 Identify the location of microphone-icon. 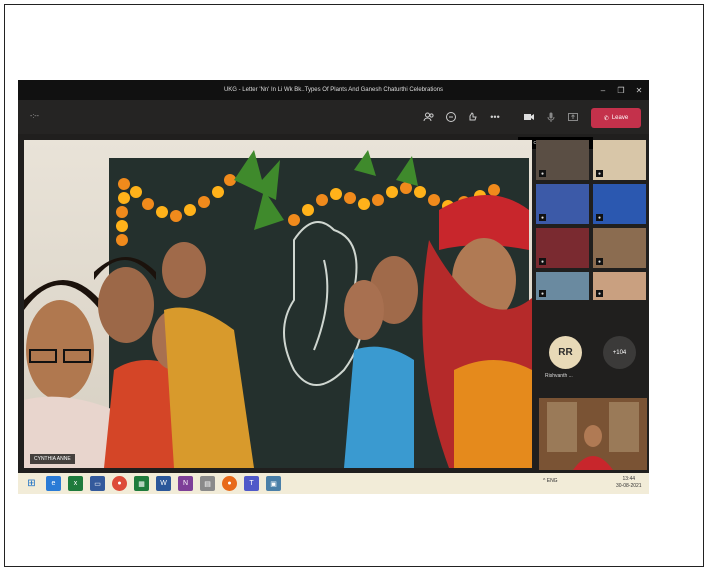
(551, 117).